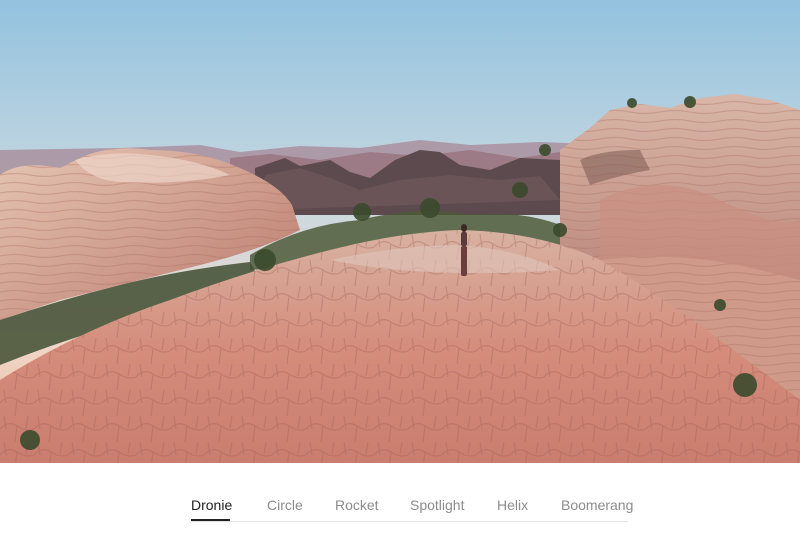 This screenshot has width=800, height=533. What do you see at coordinates (409, 521) in the screenshot?
I see `tab-divider` at bounding box center [409, 521].